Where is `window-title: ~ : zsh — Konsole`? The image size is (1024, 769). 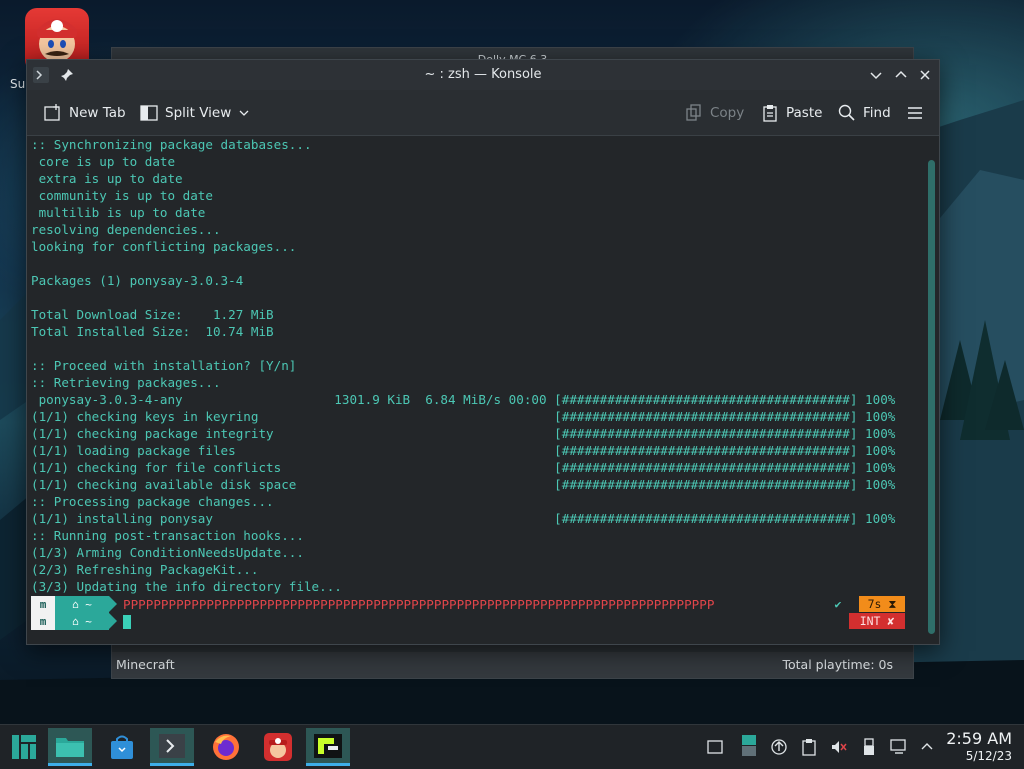
window-title: ~ : zsh — Konsole is located at coordinates (483, 74).